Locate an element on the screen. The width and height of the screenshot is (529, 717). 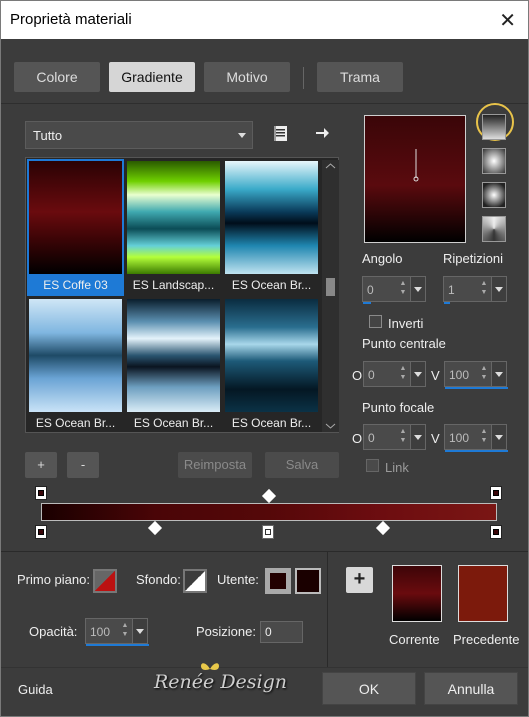
previous-preview is located at coordinates (483, 593).